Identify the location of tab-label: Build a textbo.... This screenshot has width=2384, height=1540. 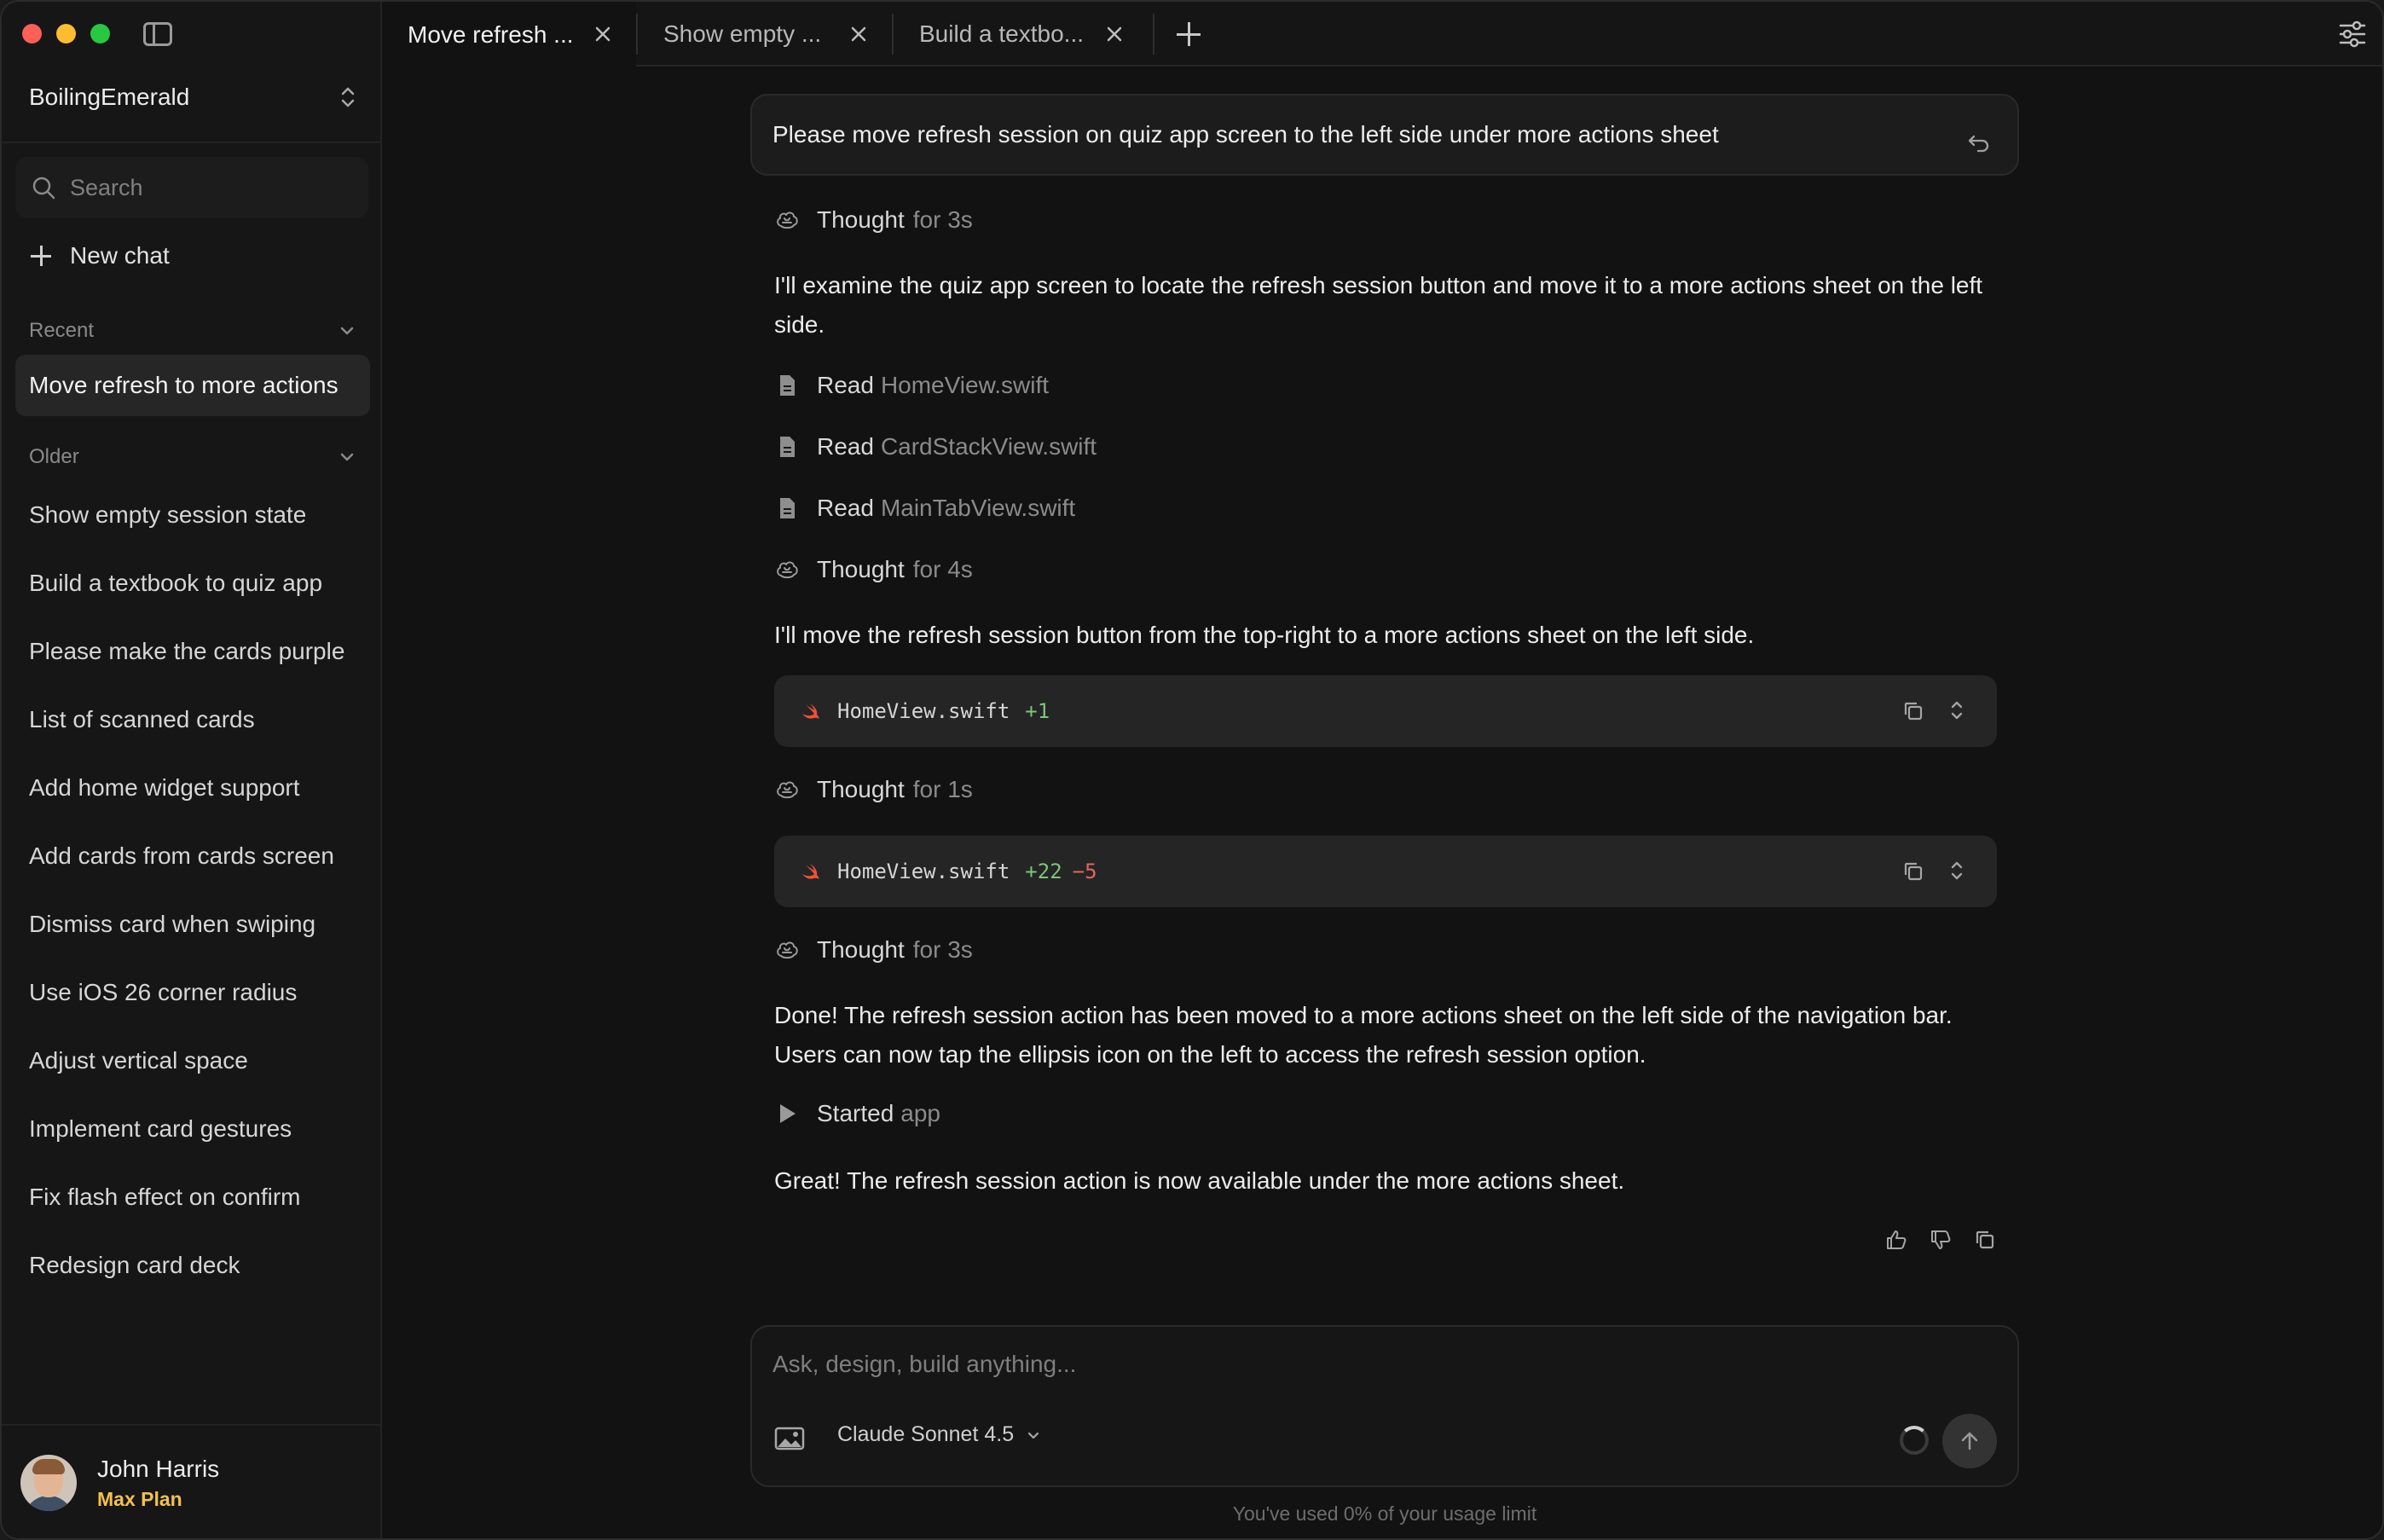
(1002, 33).